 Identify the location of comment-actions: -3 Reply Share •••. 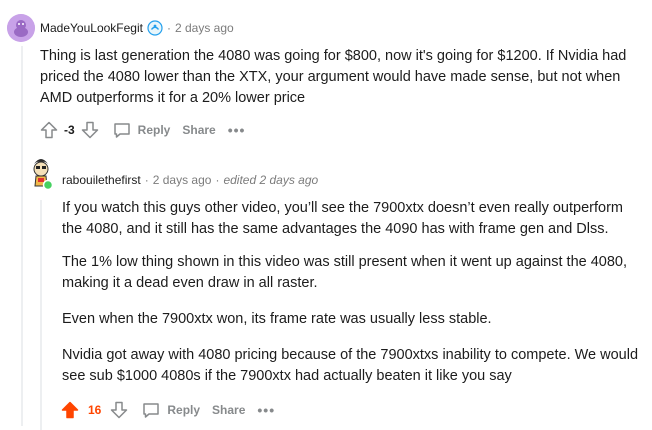
(144, 130).